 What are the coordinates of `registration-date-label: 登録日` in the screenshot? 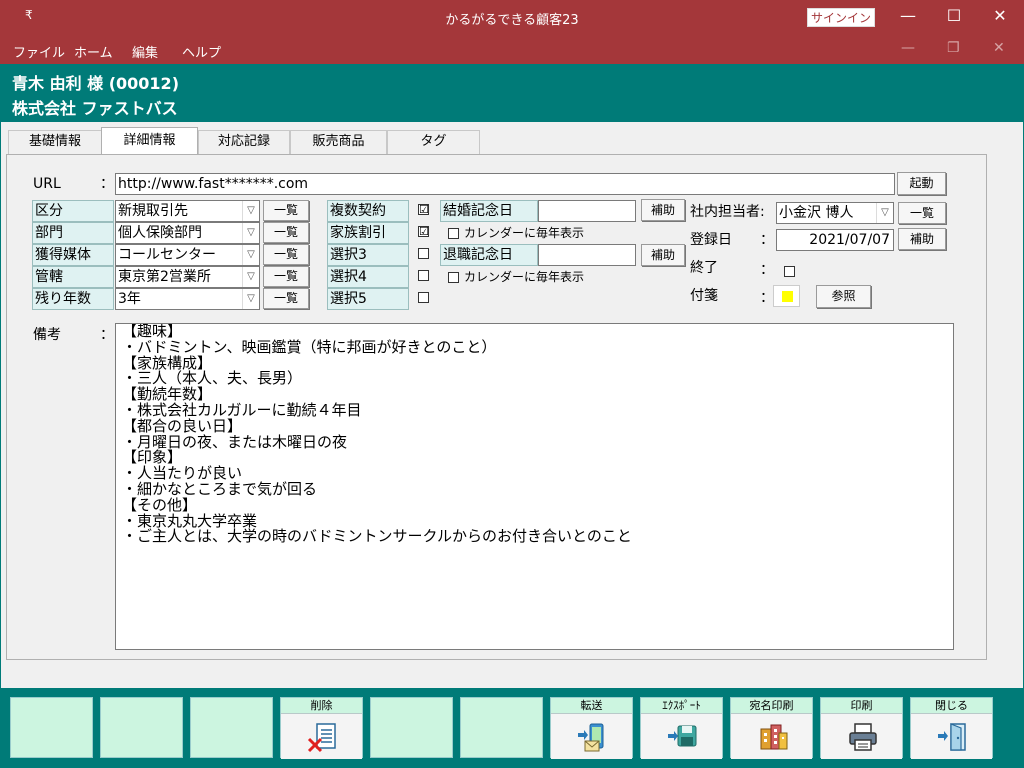 It's located at (711, 240).